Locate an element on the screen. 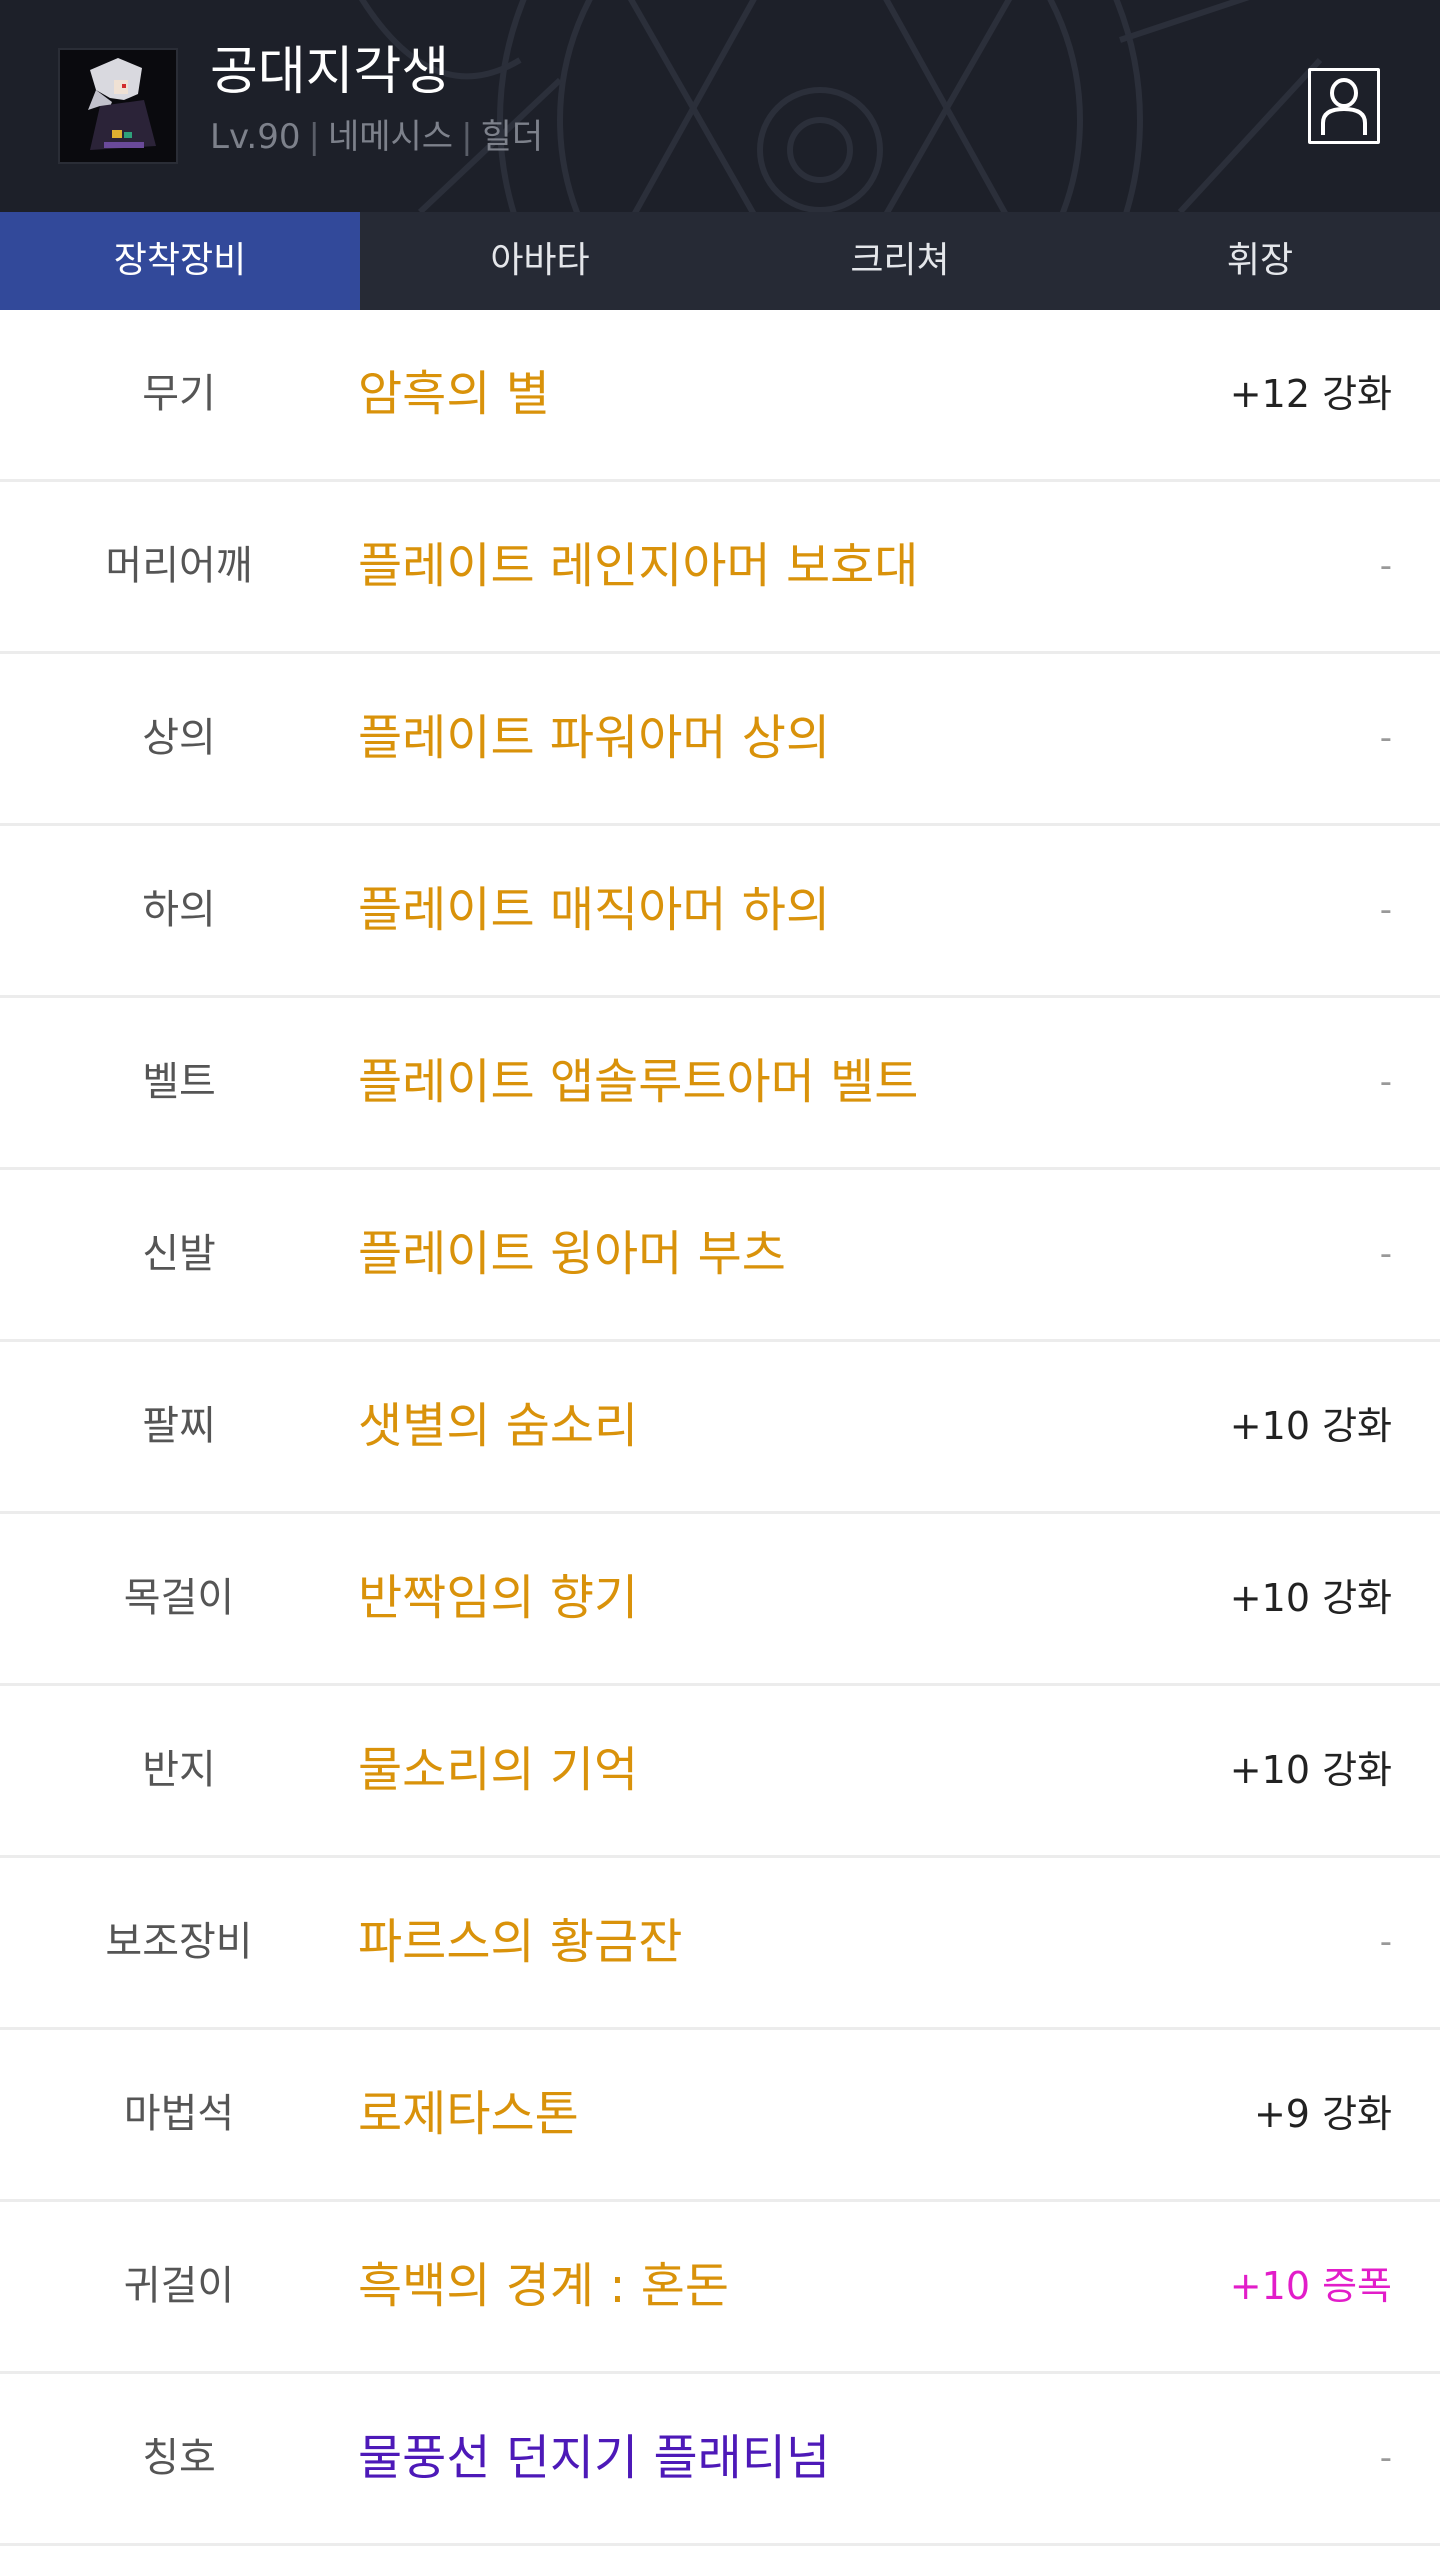 The width and height of the screenshot is (1440, 2560). slot-label: 마법석 is located at coordinates (179, 2114).